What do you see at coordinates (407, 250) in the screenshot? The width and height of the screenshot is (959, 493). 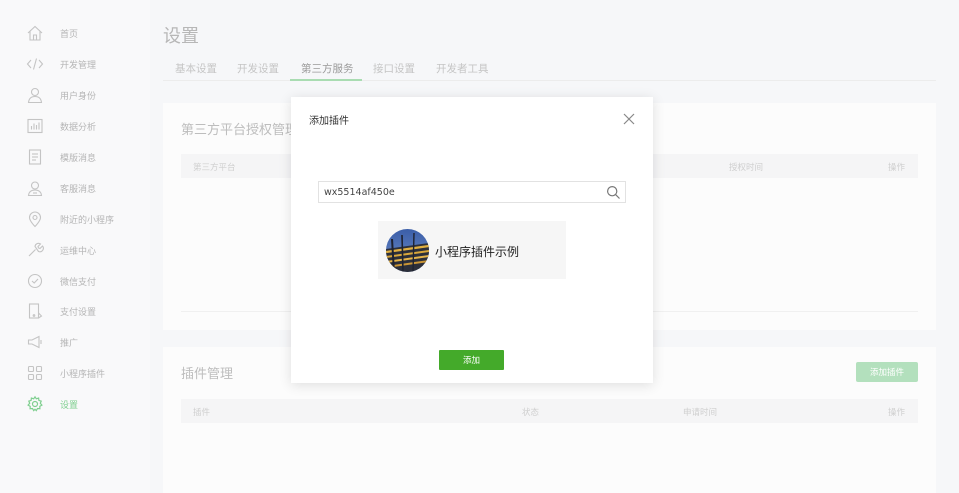 I see `plugin-avatar` at bounding box center [407, 250].